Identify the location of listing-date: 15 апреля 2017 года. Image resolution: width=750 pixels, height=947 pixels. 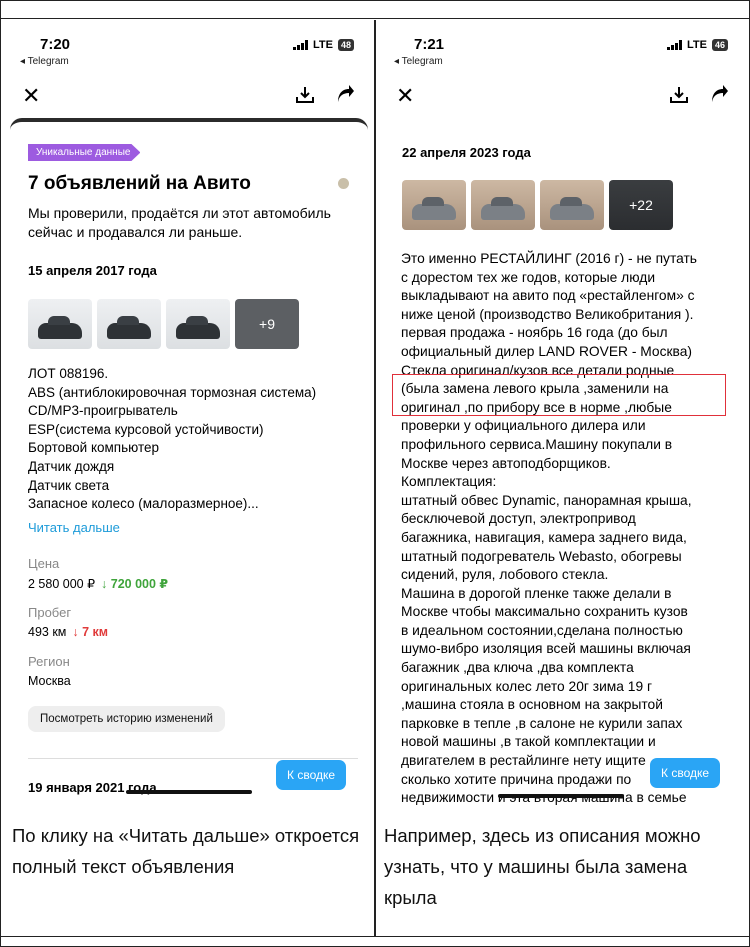
(92, 270).